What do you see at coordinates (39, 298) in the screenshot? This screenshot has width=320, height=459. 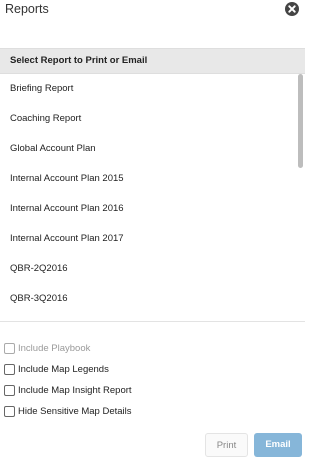 I see `report-item-label: QBR-3Q2016` at bounding box center [39, 298].